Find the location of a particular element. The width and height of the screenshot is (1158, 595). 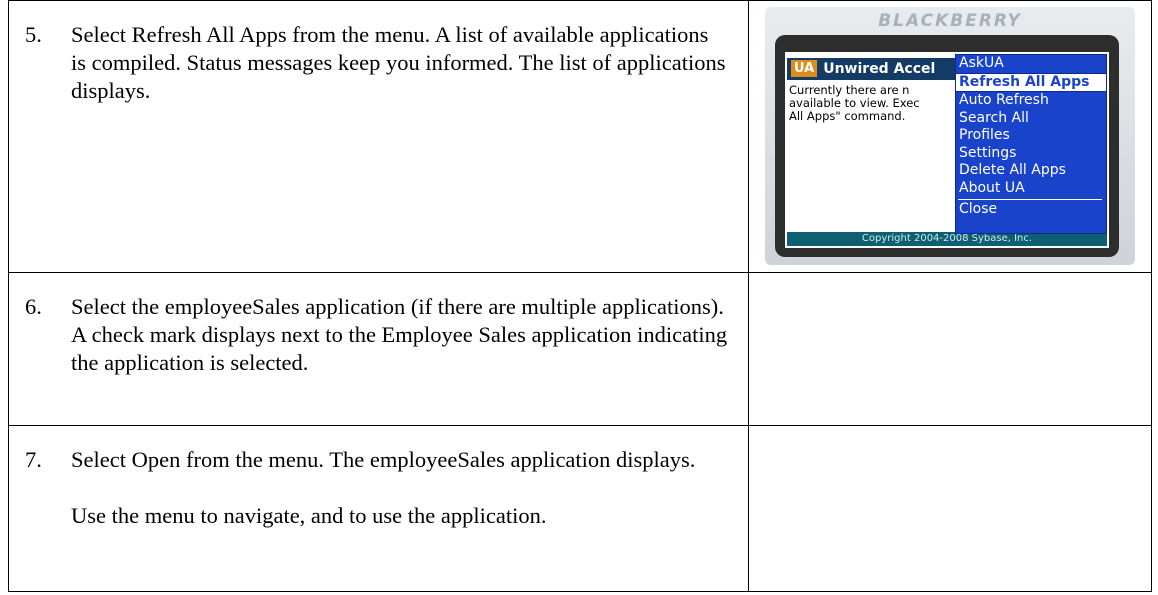

menu-item-about-ua: About UA is located at coordinates (1031, 189).